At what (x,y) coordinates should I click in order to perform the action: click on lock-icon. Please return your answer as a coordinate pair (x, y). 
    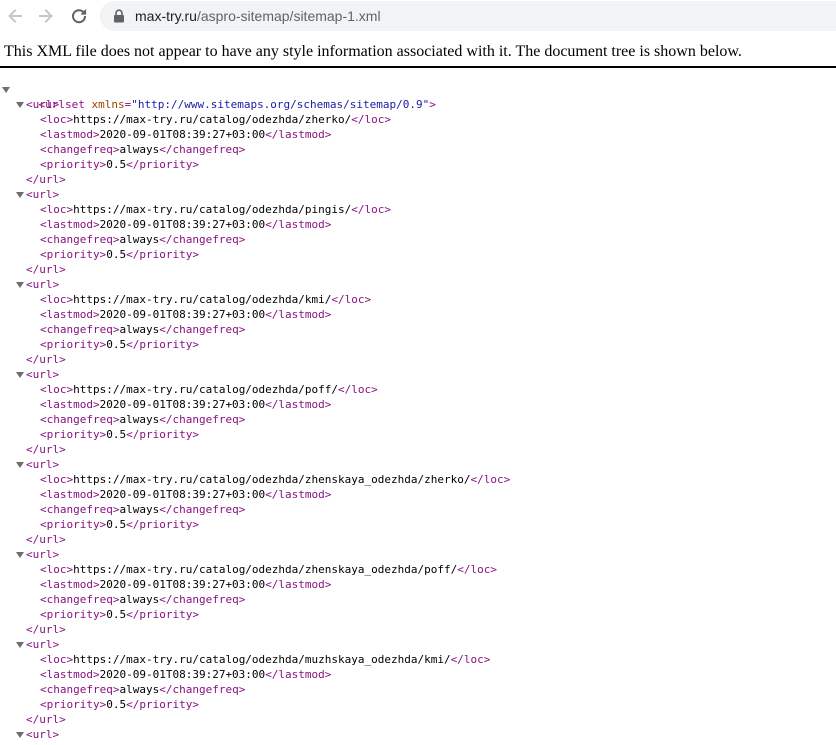
    Looking at the image, I should click on (119, 16).